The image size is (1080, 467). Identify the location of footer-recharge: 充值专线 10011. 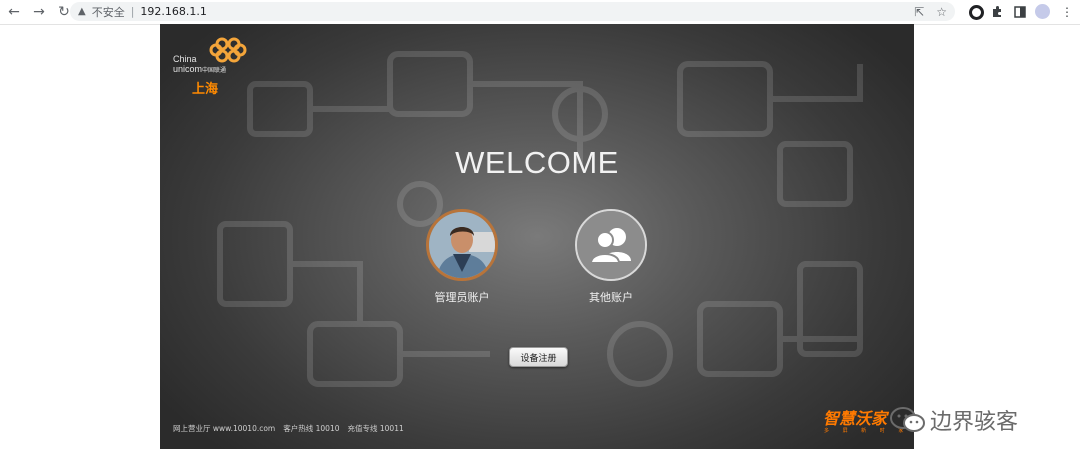
(375, 428).